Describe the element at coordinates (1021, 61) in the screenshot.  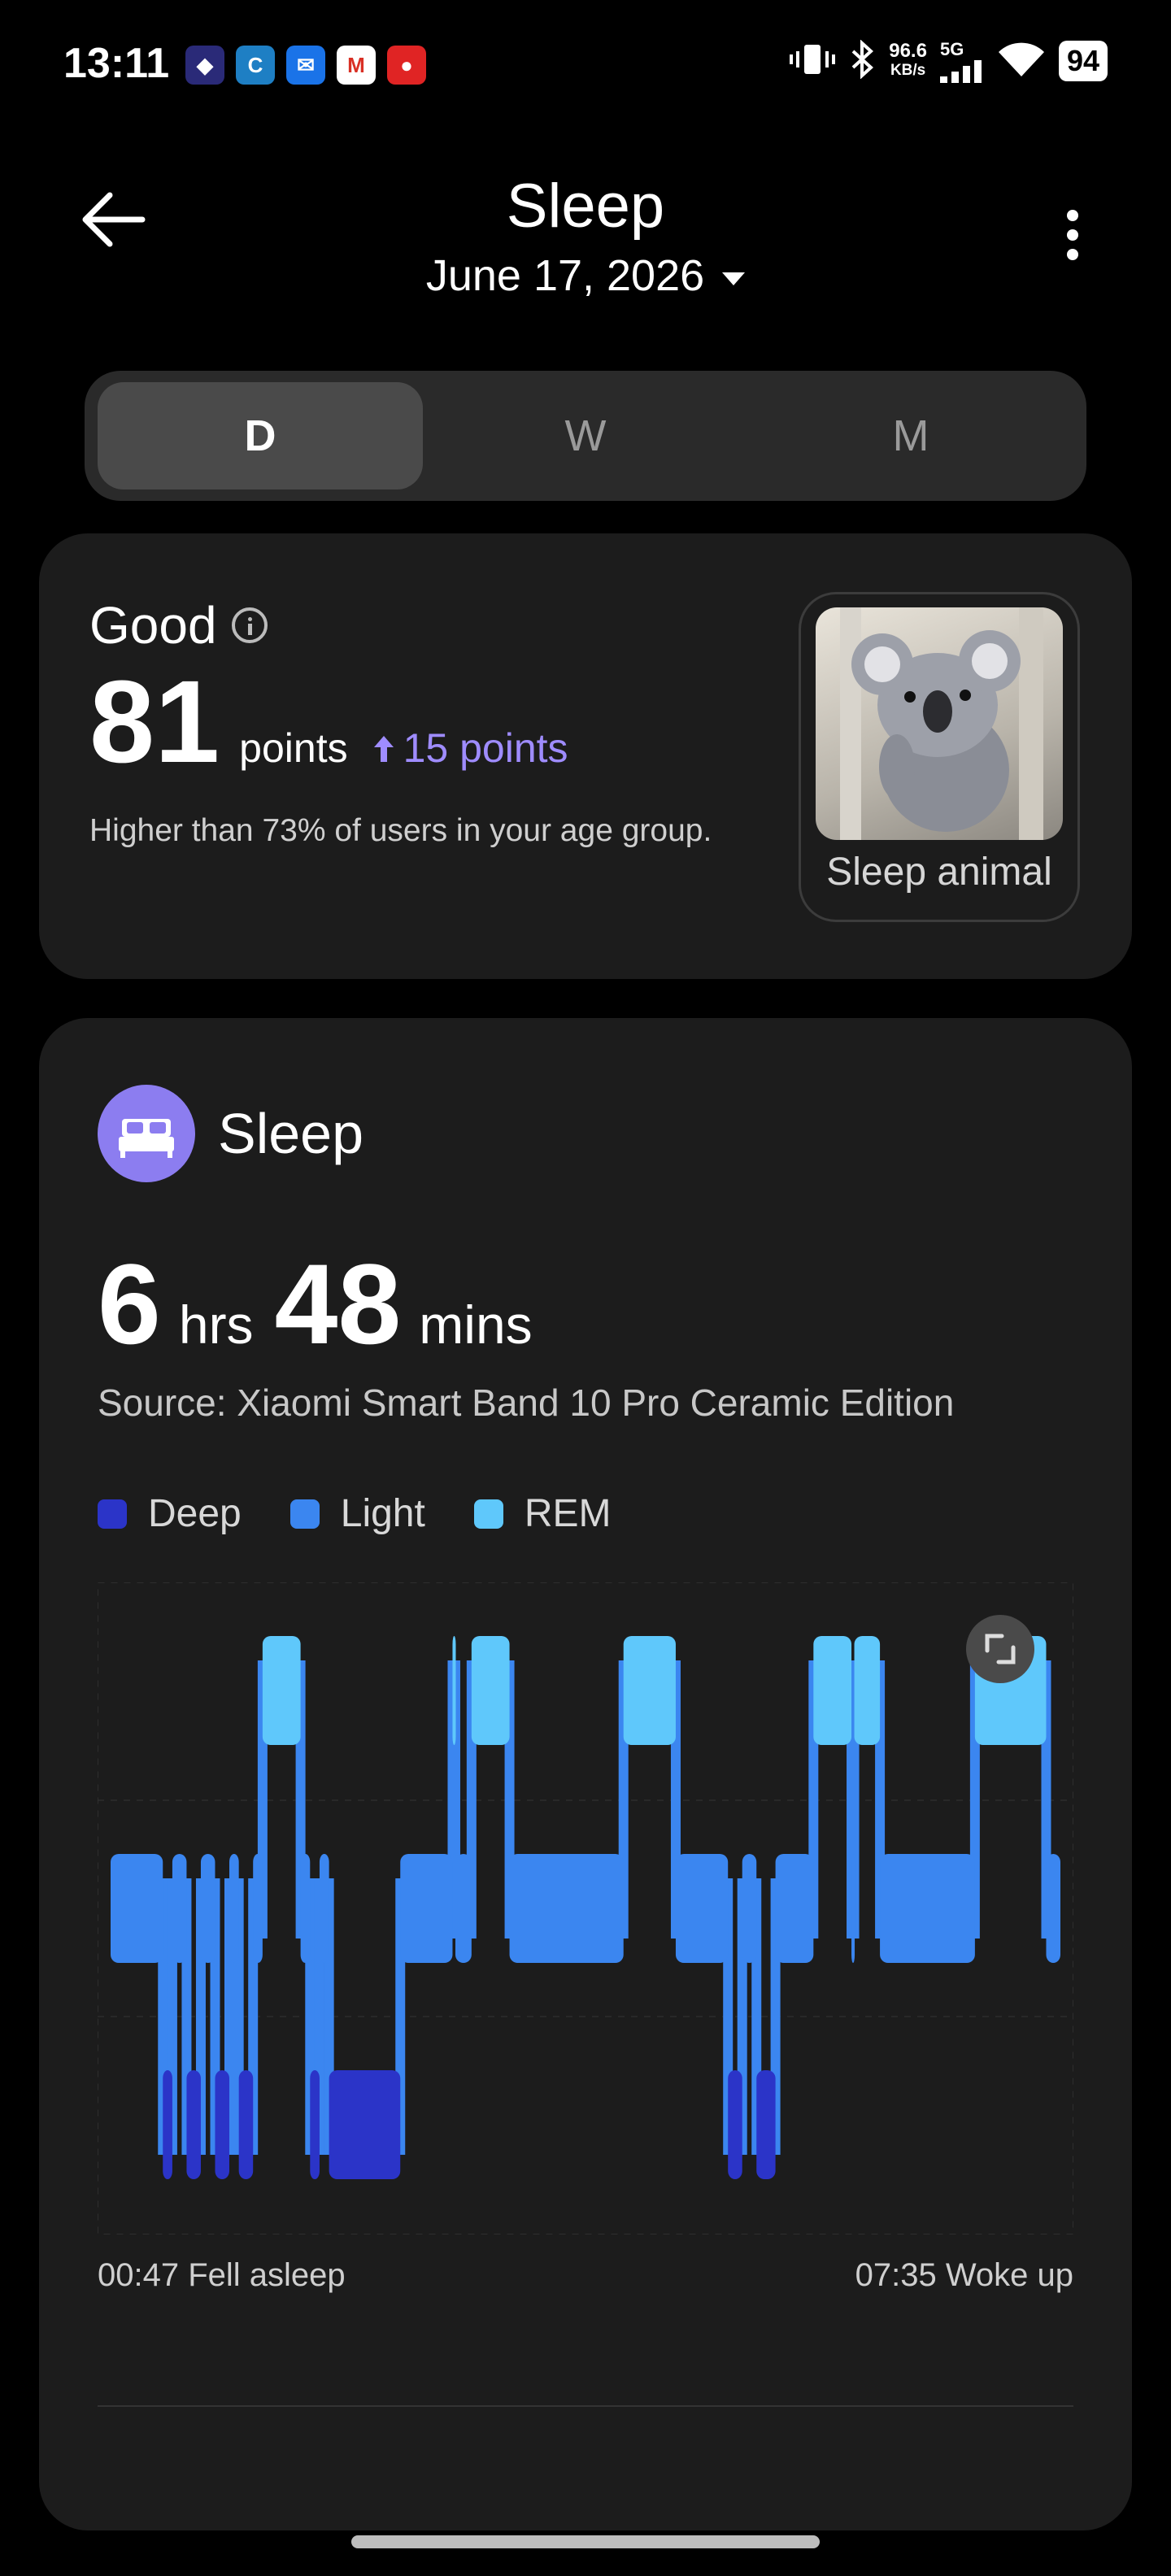
I see `wifi-icon` at that location.